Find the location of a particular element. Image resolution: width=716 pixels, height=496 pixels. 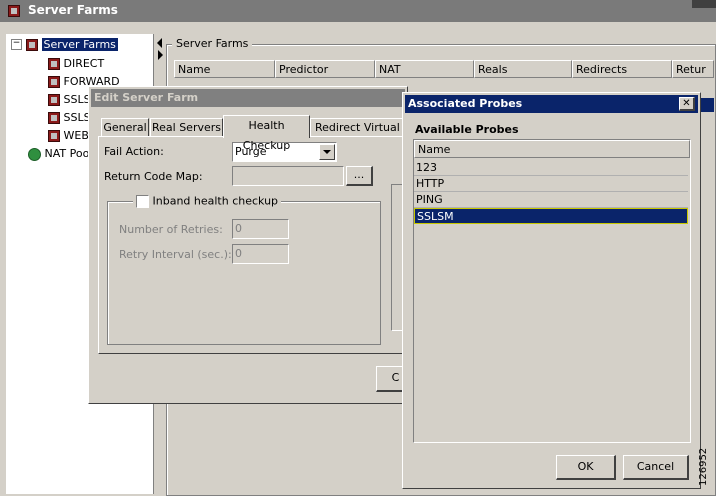

table-row: PING is located at coordinates (551, 200).